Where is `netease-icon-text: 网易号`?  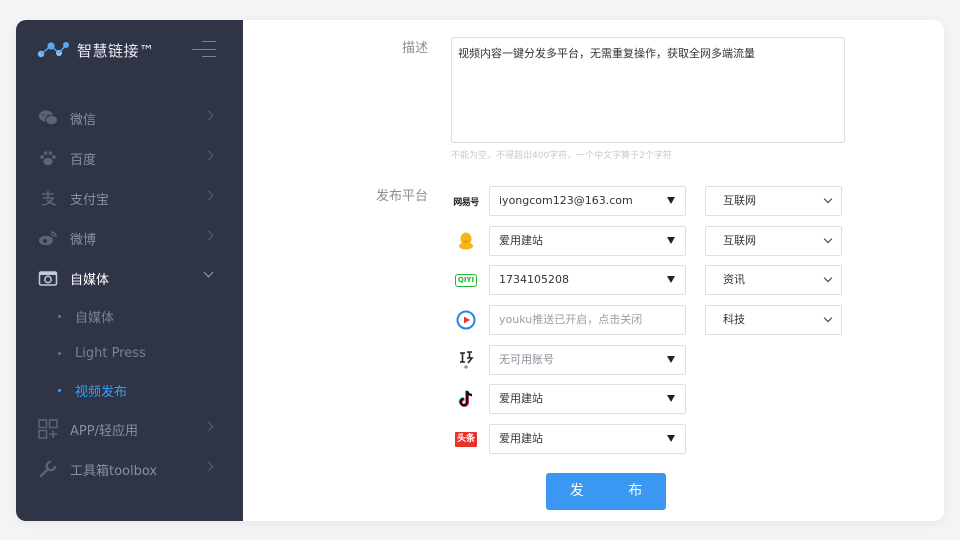
netease-icon-text: 网易号 is located at coordinates (466, 202).